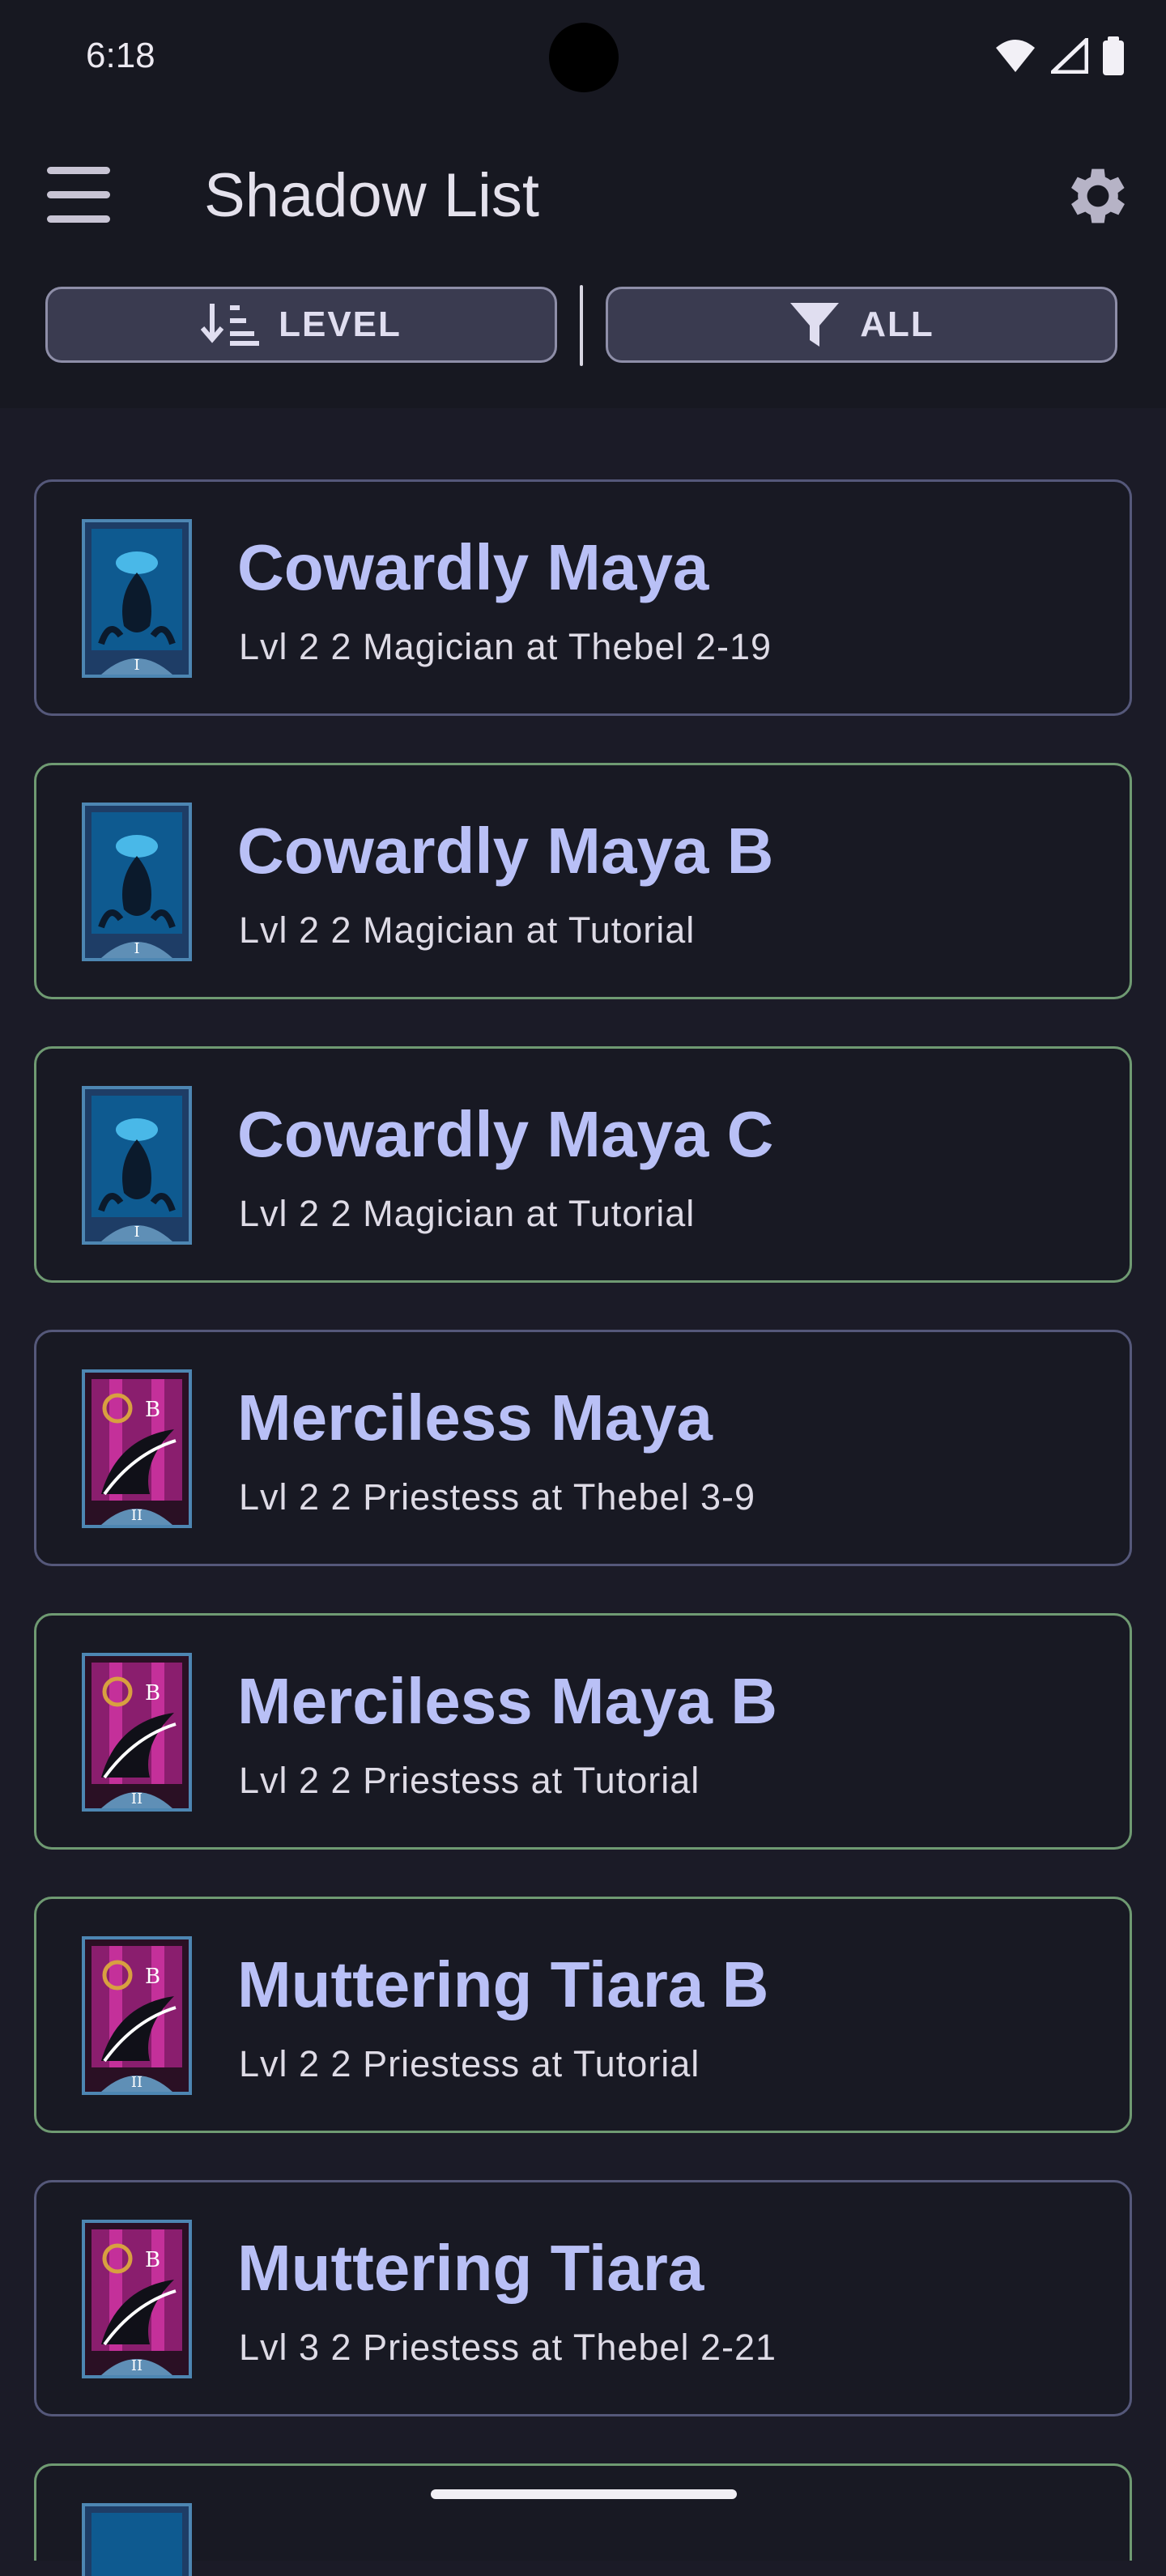 The image size is (1166, 2576). I want to click on status-icons, so click(1059, 56).